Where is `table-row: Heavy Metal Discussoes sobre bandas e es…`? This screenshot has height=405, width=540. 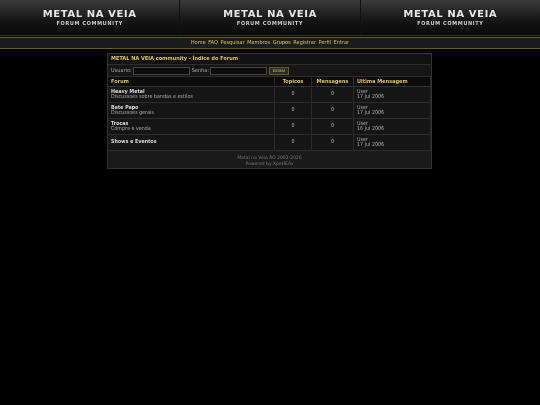
table-row: Heavy Metal Discussoes sobre bandas e es… is located at coordinates (269, 94).